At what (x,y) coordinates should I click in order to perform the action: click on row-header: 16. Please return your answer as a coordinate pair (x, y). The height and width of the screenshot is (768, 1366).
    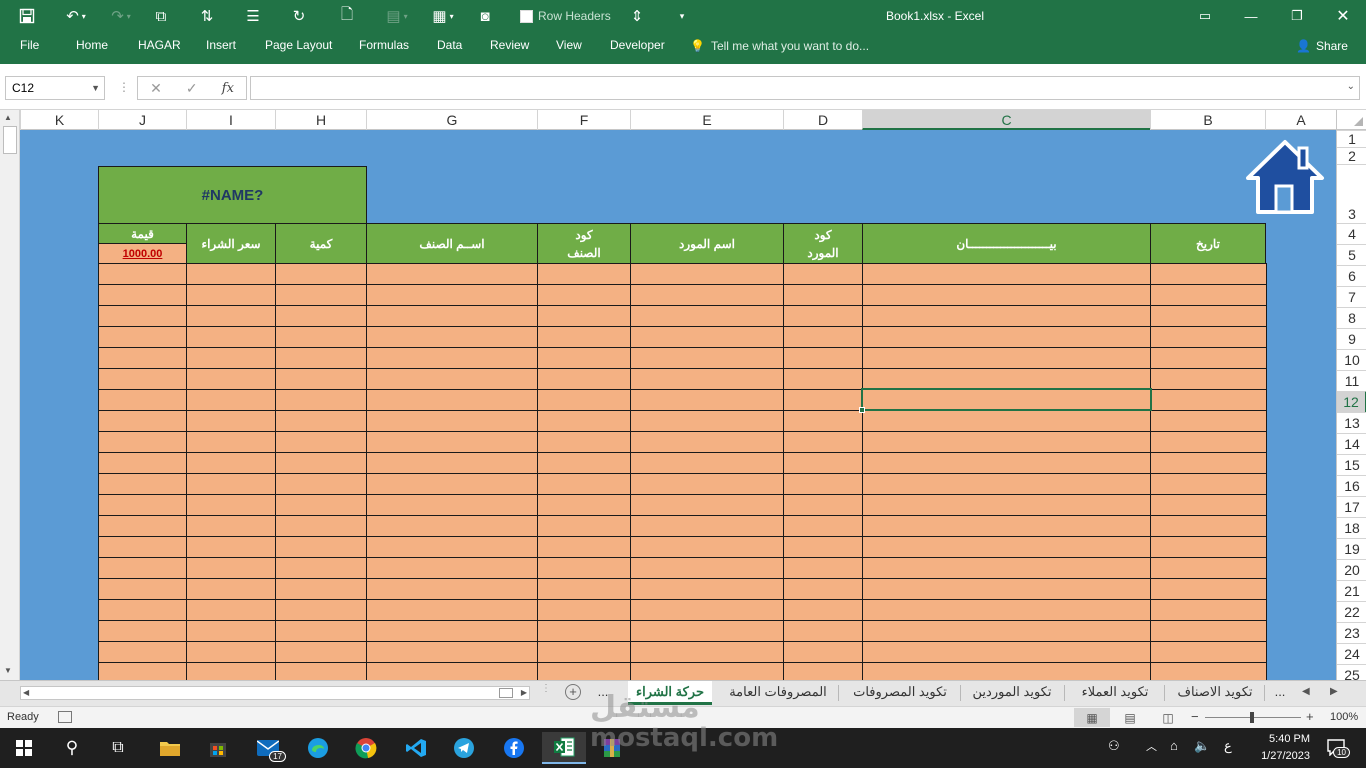
    Looking at the image, I should click on (1351, 485).